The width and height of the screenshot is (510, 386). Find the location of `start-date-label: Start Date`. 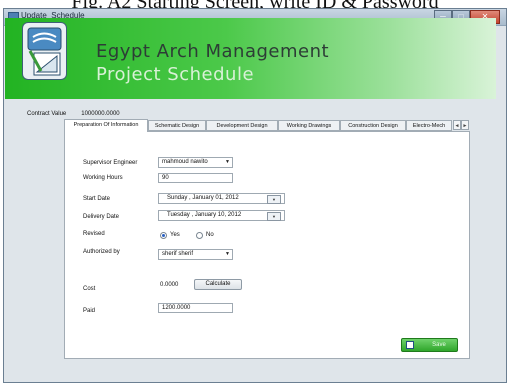

start-date-label: Start Date is located at coordinates (97, 199).